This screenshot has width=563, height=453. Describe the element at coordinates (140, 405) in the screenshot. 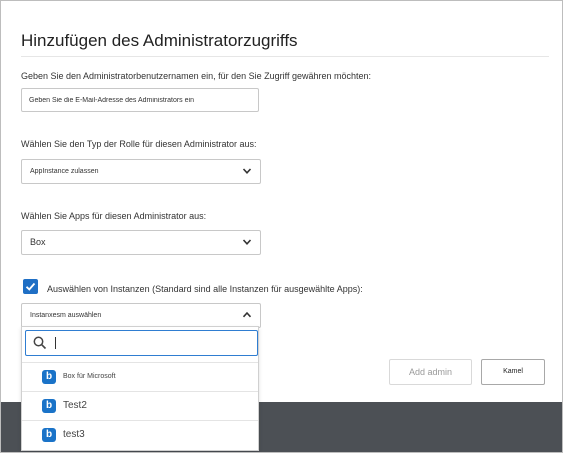

I see `instance-option: b Test2` at that location.